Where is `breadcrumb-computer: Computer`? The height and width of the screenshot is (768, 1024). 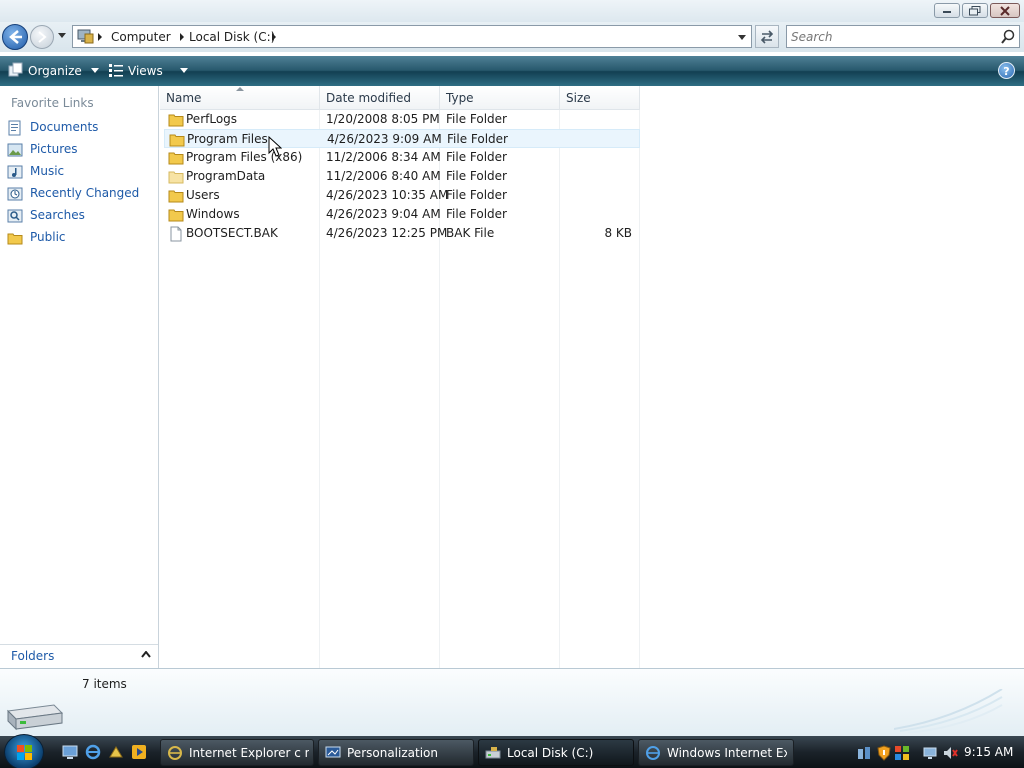 breadcrumb-computer: Computer is located at coordinates (141, 37).